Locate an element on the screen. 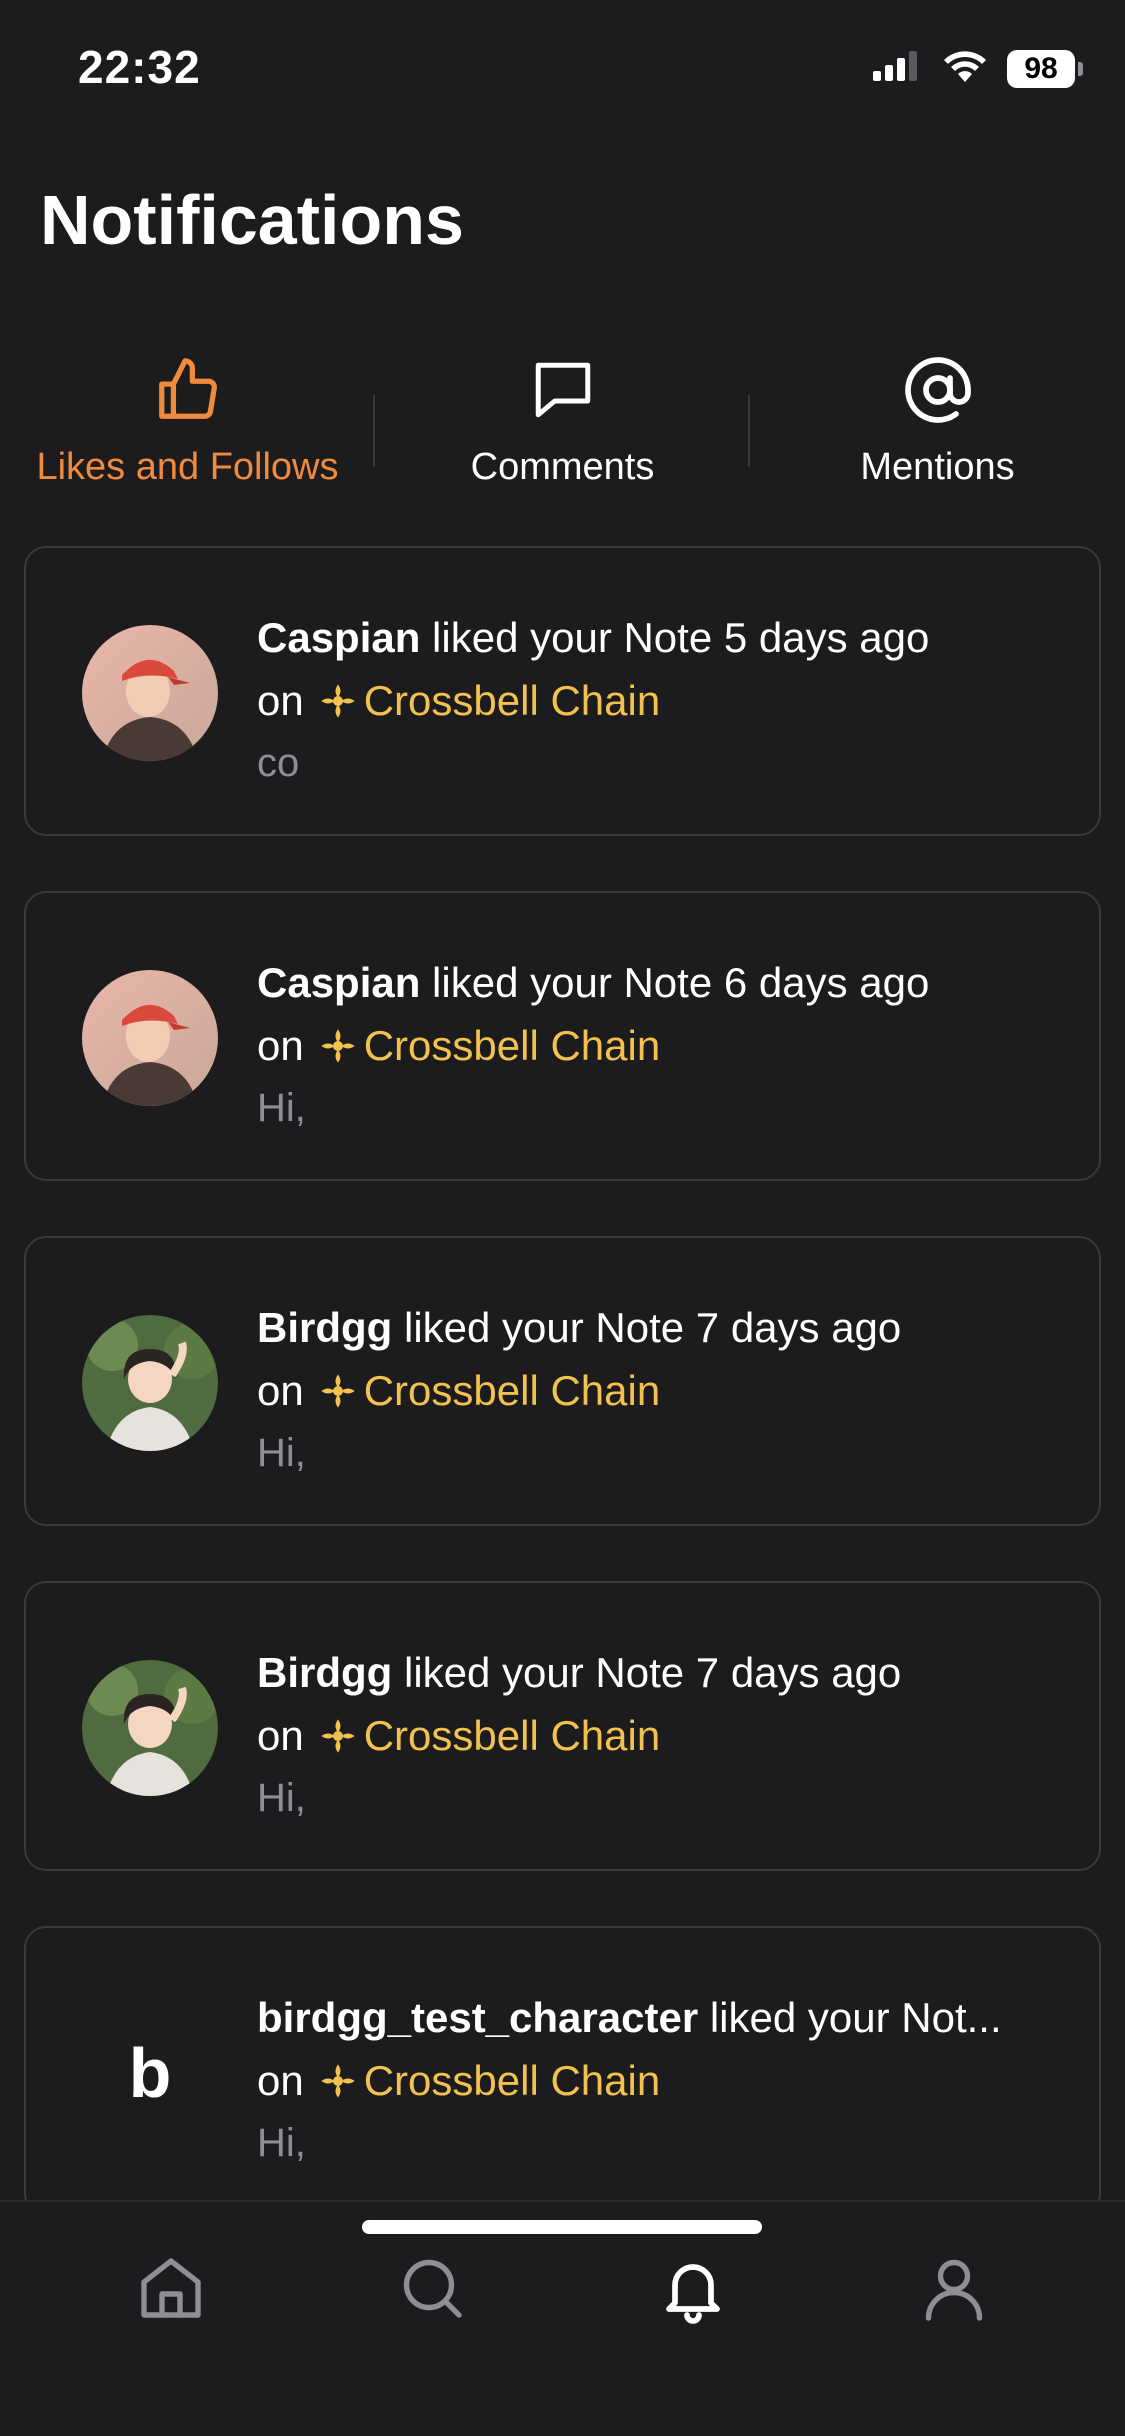  tab-label: Likes and Follows is located at coordinates (187, 467).